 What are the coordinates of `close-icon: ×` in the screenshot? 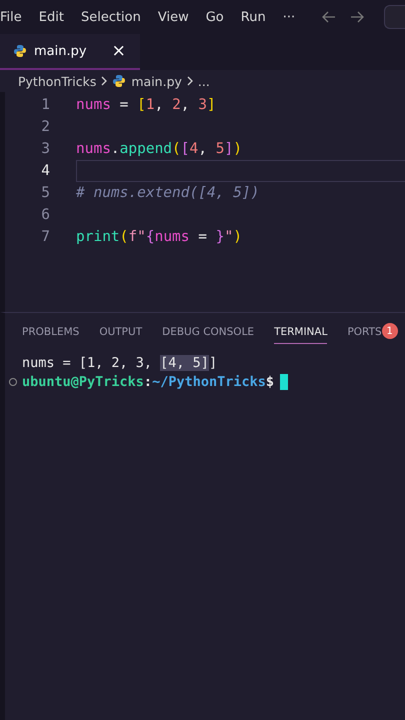 It's located at (119, 51).